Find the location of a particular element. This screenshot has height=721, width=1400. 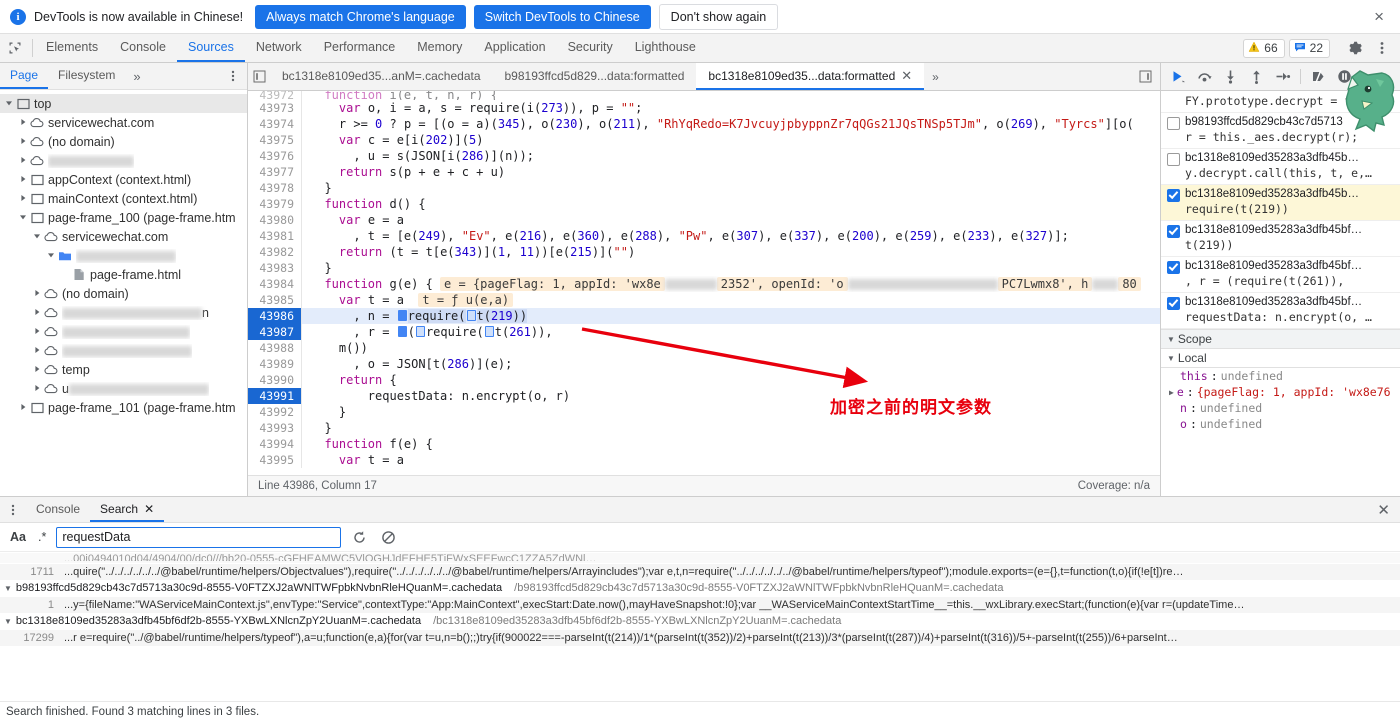

line-number-43995: 43995 is located at coordinates (275, 460).